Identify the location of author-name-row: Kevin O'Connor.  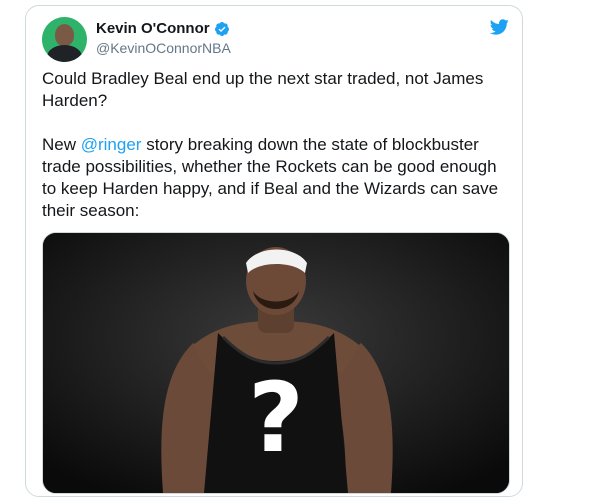
(163, 28).